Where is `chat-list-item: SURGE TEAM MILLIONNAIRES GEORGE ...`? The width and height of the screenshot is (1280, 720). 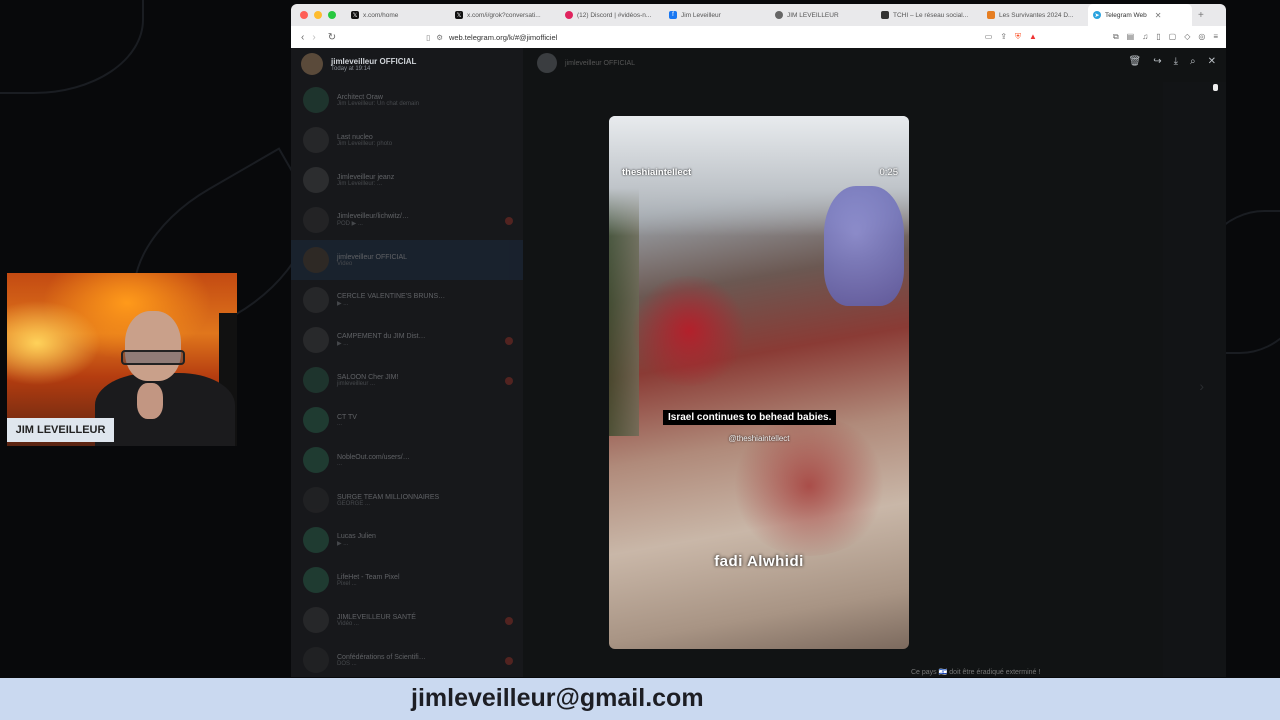
chat-list-item: SURGE TEAM MILLIONNAIRES GEORGE ... is located at coordinates (407, 500).